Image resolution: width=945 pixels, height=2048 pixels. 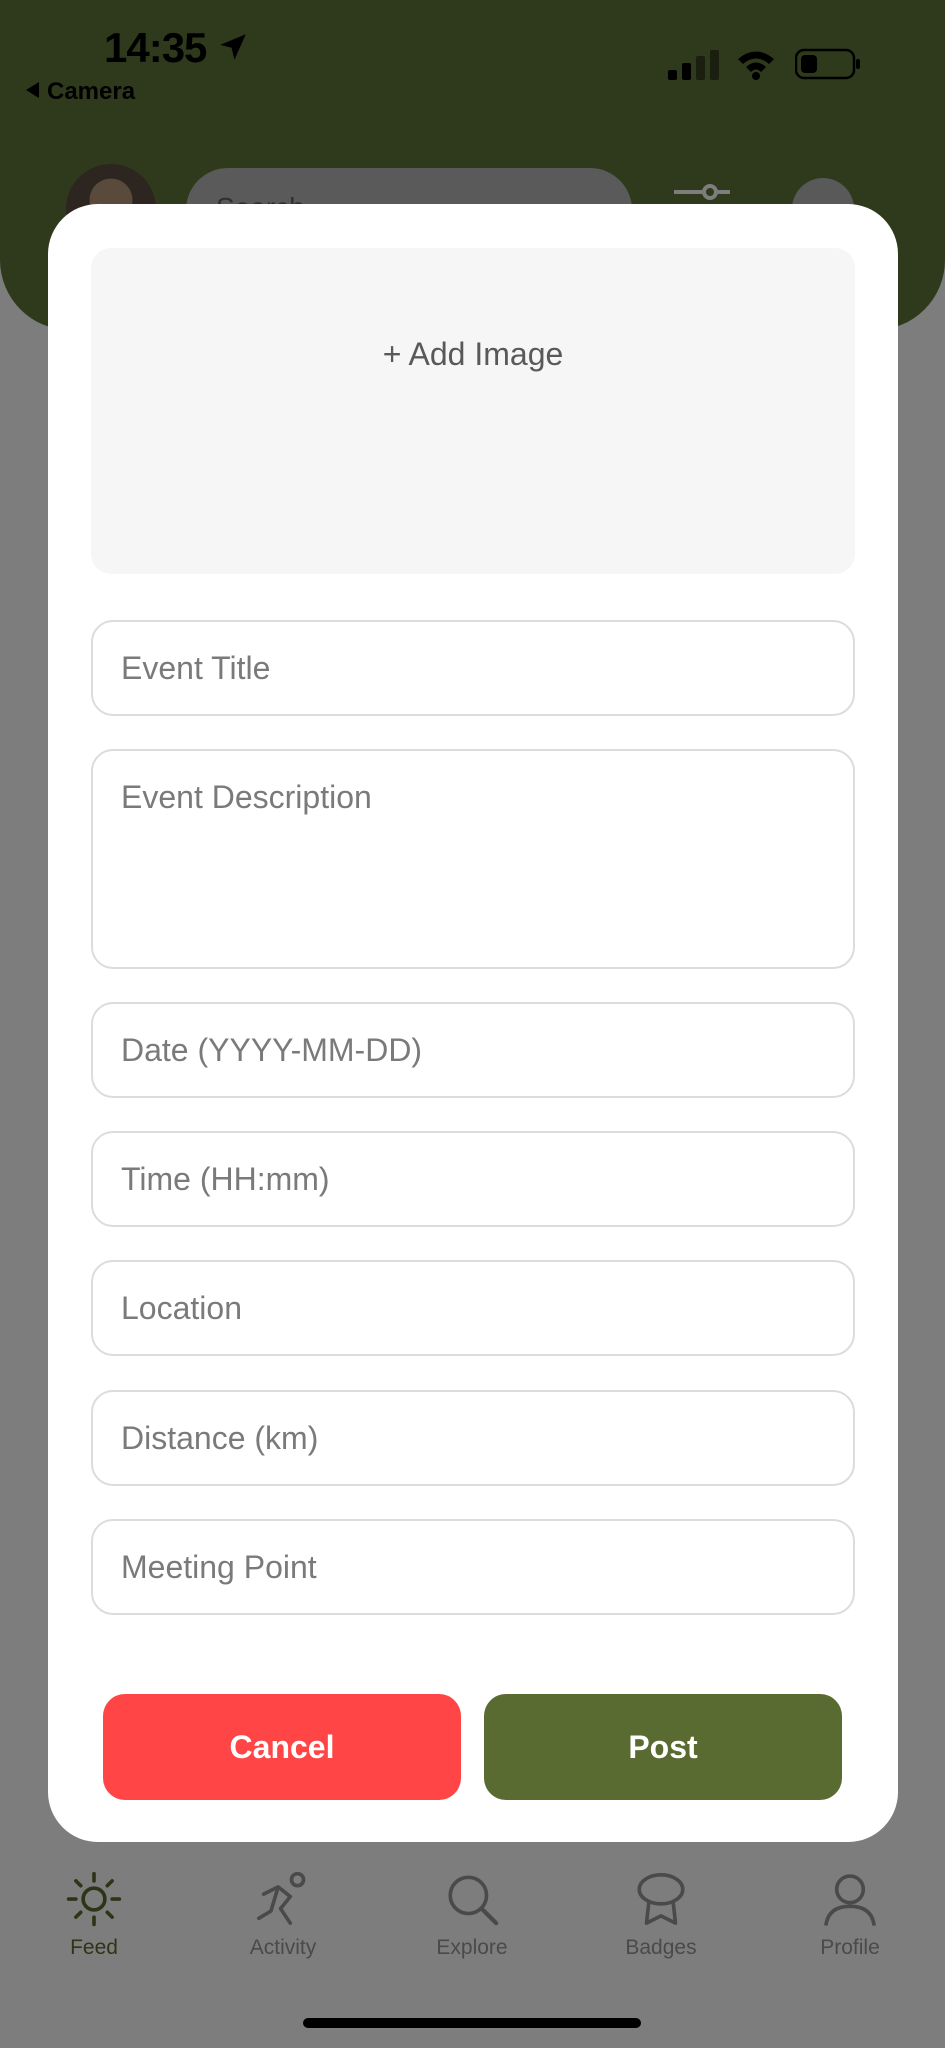 I want to click on runner-icon, so click(x=281, y=1898).